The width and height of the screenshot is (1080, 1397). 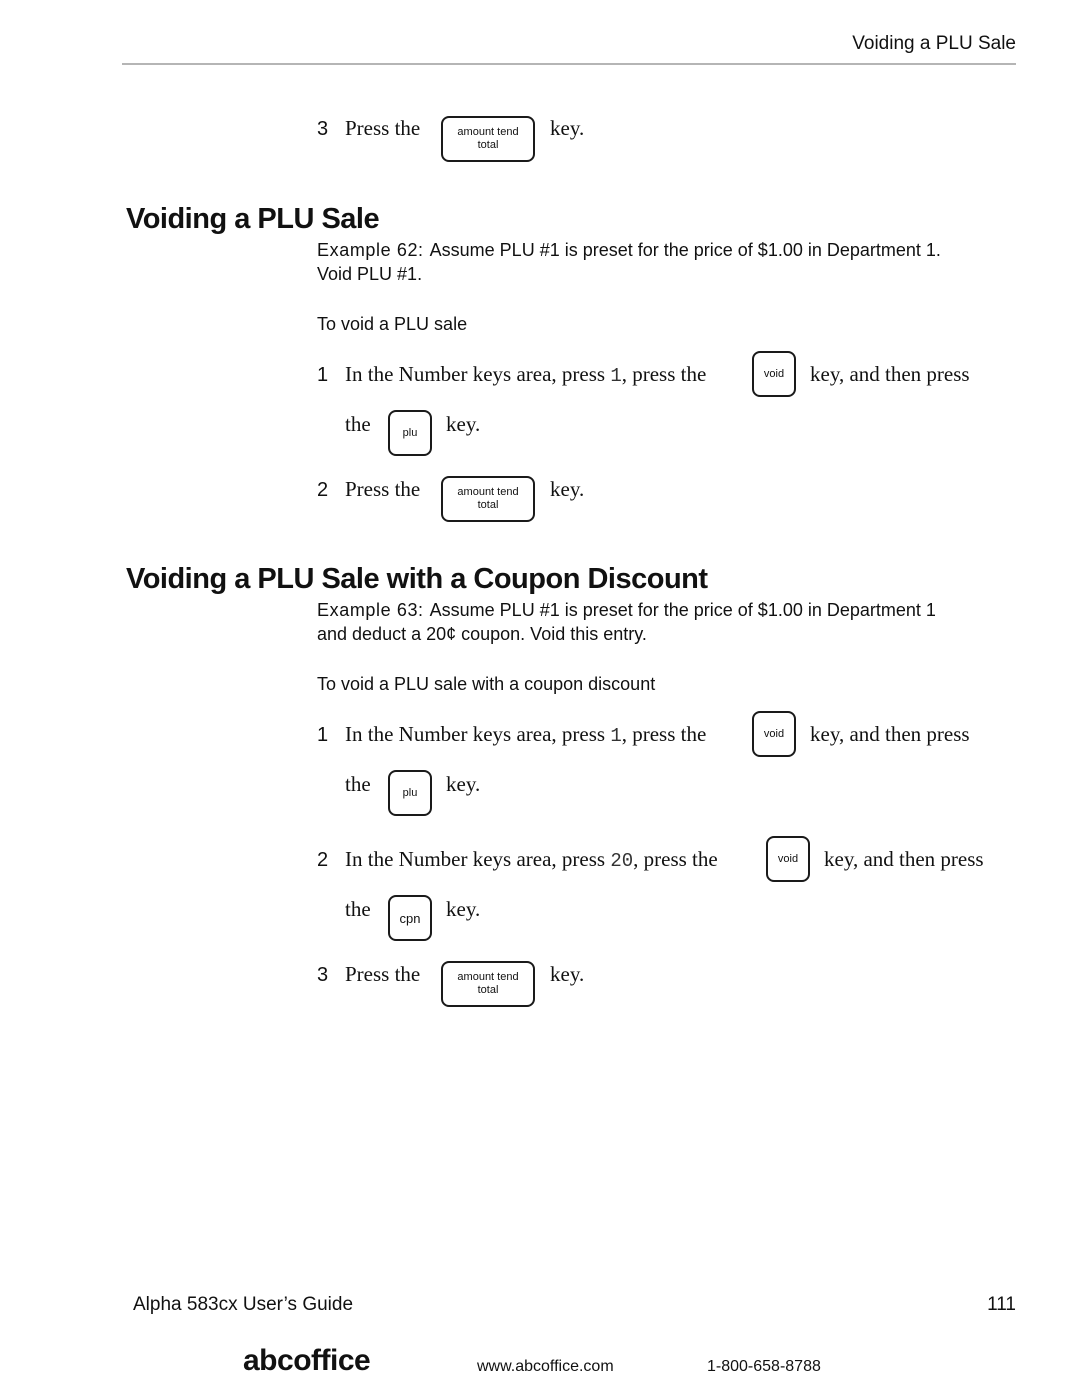 I want to click on example-label: Example 62:, so click(x=370, y=250).